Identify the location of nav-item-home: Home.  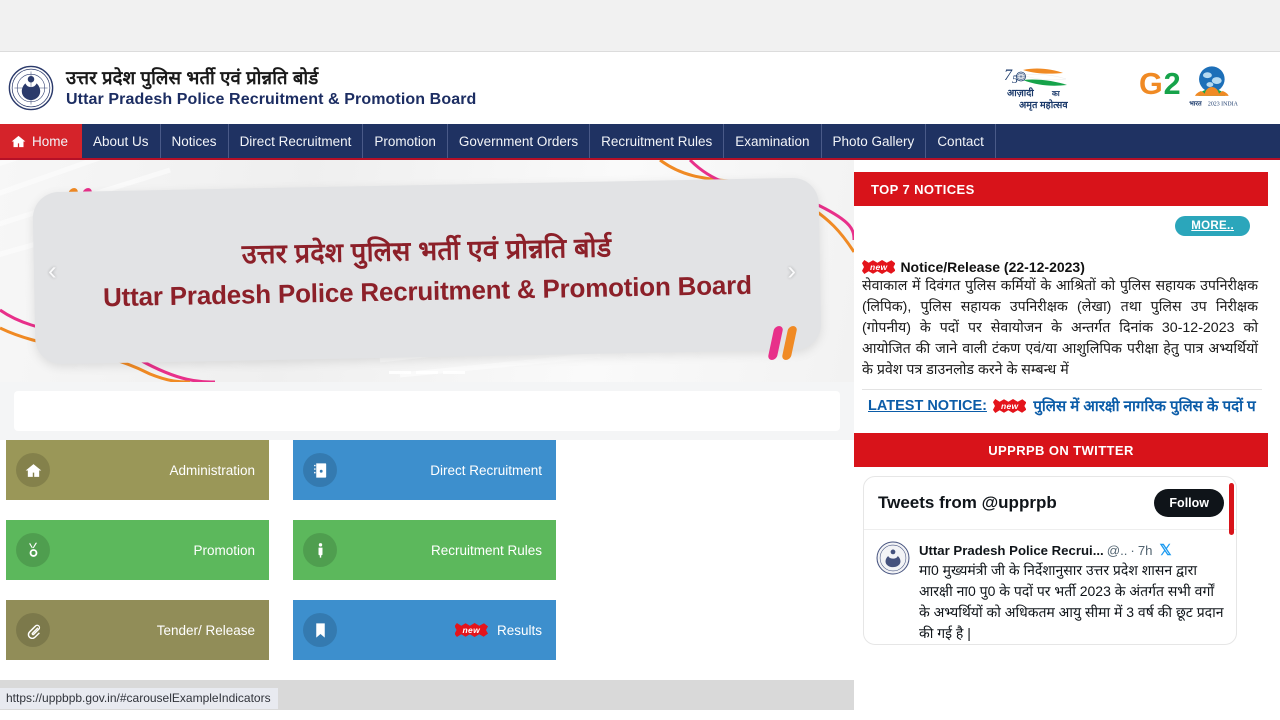
(41, 141).